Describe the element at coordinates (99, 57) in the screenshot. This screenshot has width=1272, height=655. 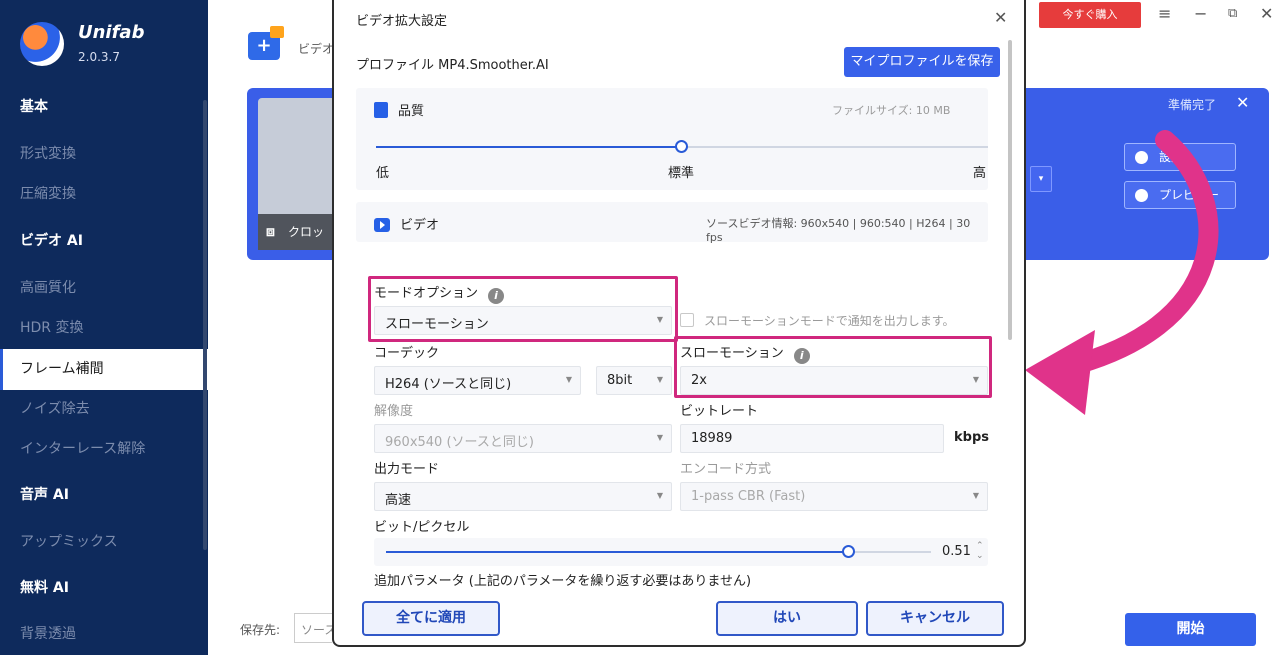
I see `app-version: 2.0.3.7` at that location.